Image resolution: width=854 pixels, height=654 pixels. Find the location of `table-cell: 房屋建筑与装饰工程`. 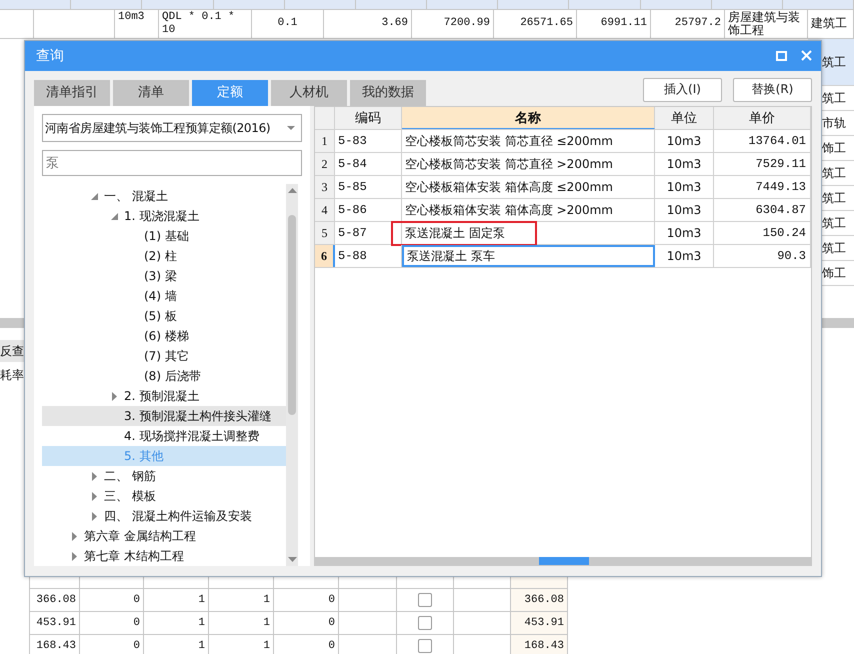

table-cell: 房屋建筑与装饰工程 is located at coordinates (766, 24).